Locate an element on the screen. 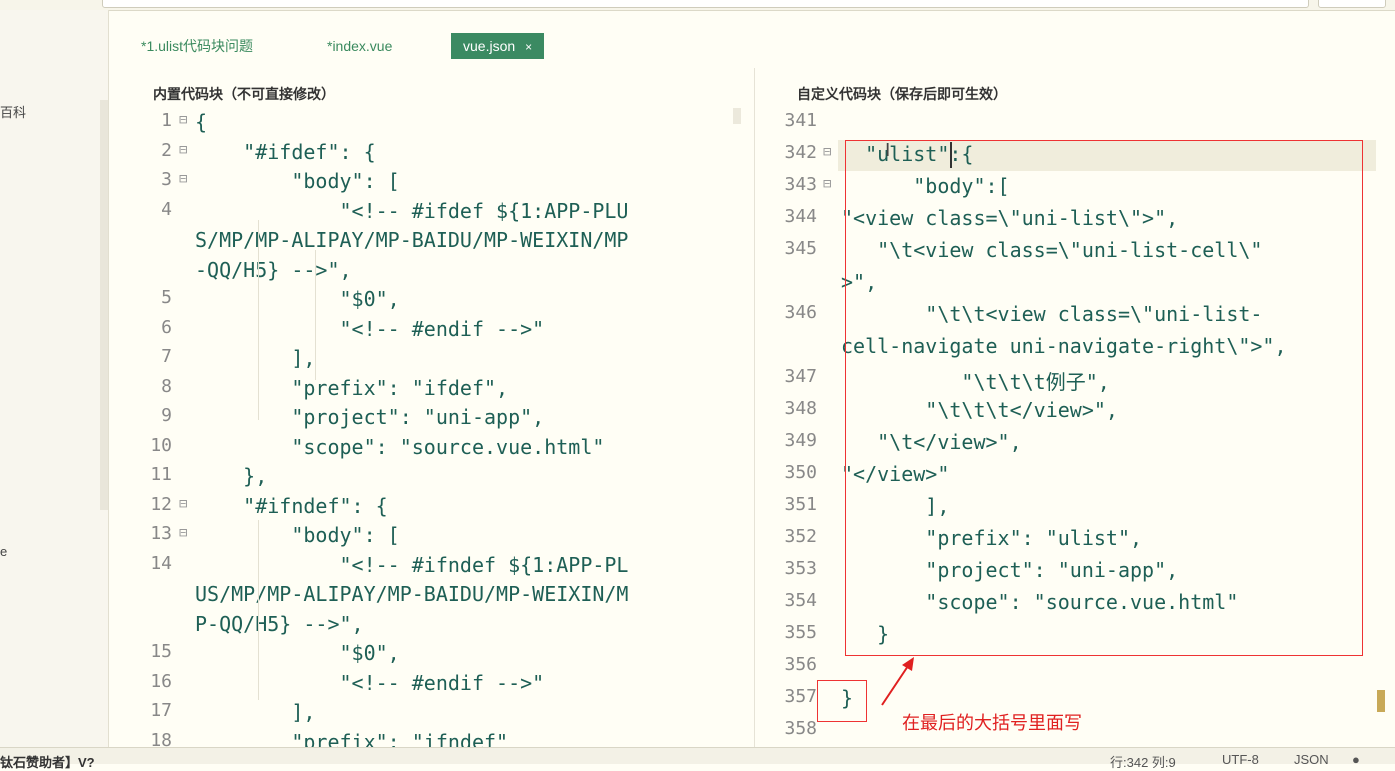 This screenshot has width=1395, height=771. code-line: 18 "prefix": "ifndef" is located at coordinates (431, 739).